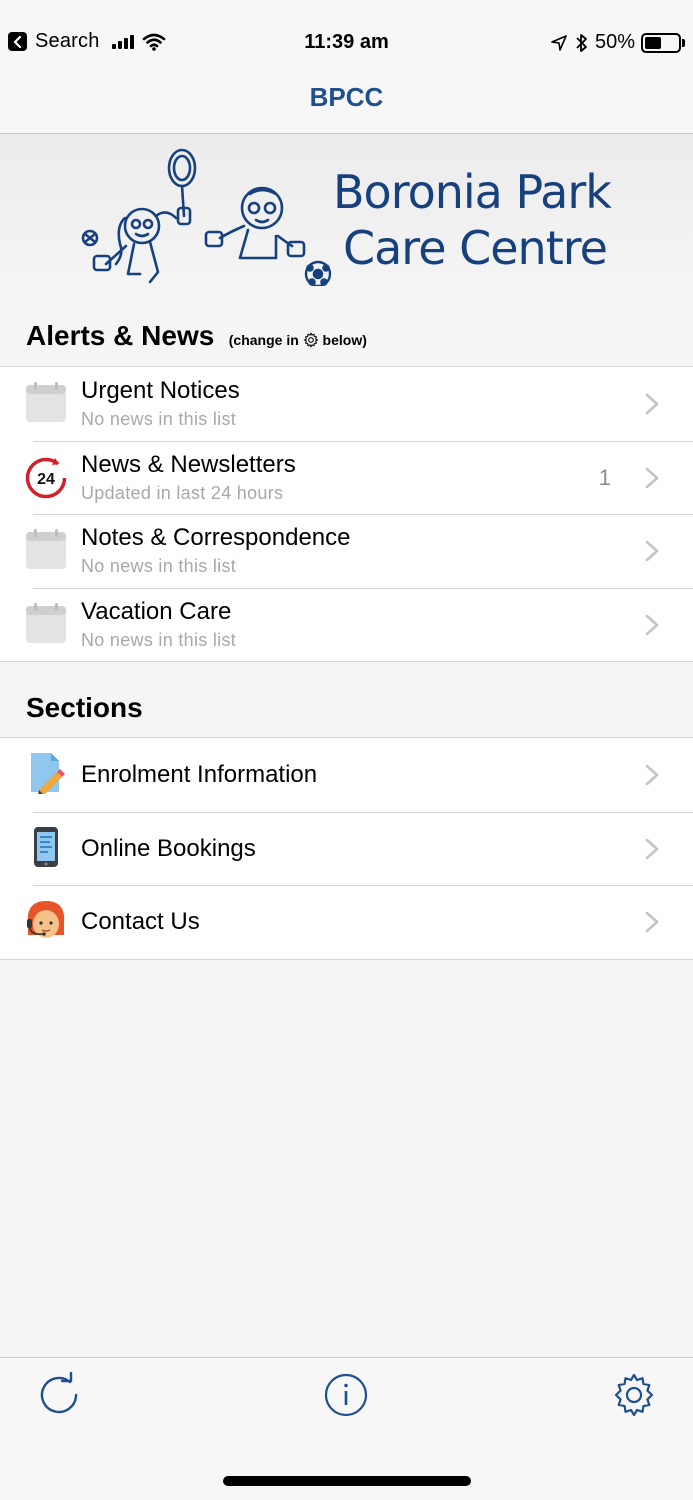  Describe the element at coordinates (297, 340) in the screenshot. I see `alerts-settings-hint: (change in below)` at that location.